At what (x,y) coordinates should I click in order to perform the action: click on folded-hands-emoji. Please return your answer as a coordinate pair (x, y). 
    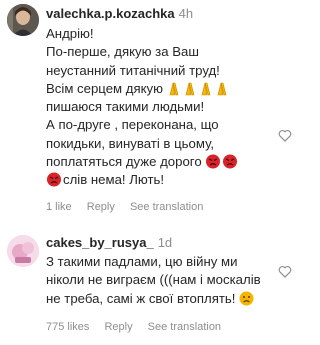
    Looking at the image, I should click on (198, 89).